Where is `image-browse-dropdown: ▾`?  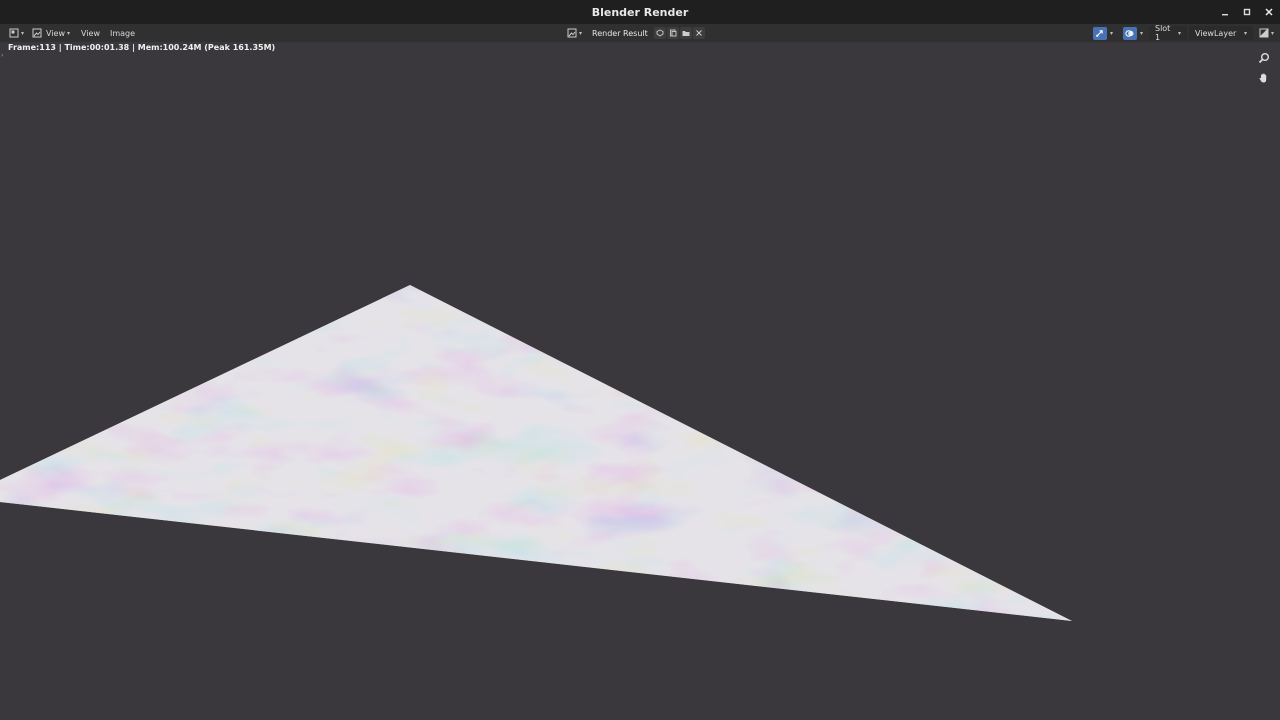 image-browse-dropdown: ▾ is located at coordinates (574, 33).